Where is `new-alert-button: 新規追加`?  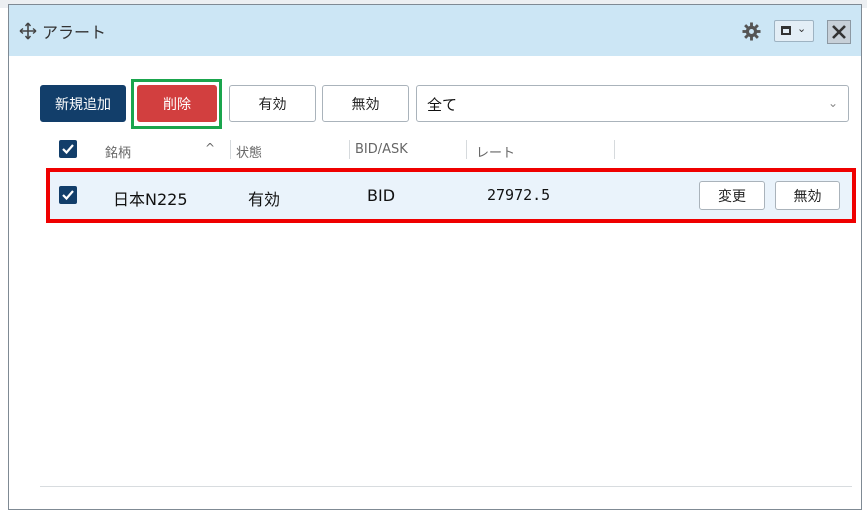
new-alert-button: 新規追加 is located at coordinates (83, 103).